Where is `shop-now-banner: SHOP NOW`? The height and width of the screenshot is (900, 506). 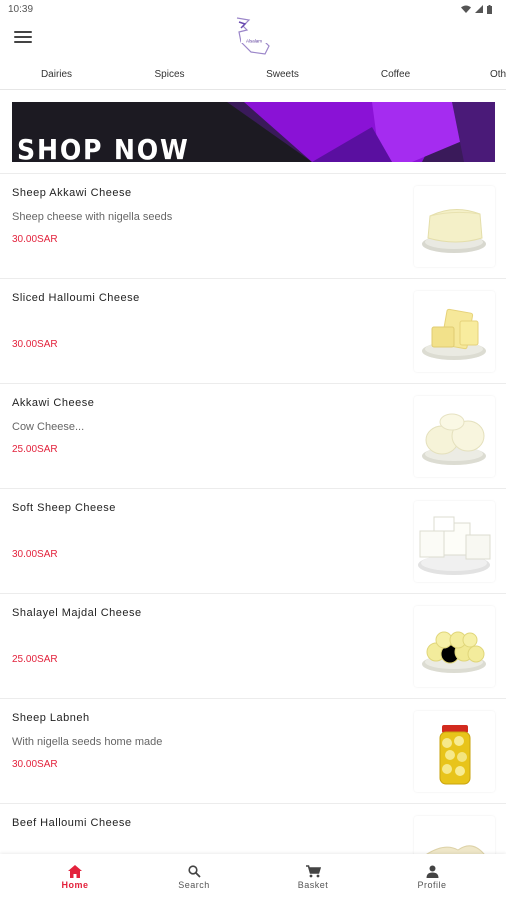 shop-now-banner: SHOP NOW is located at coordinates (253, 132).